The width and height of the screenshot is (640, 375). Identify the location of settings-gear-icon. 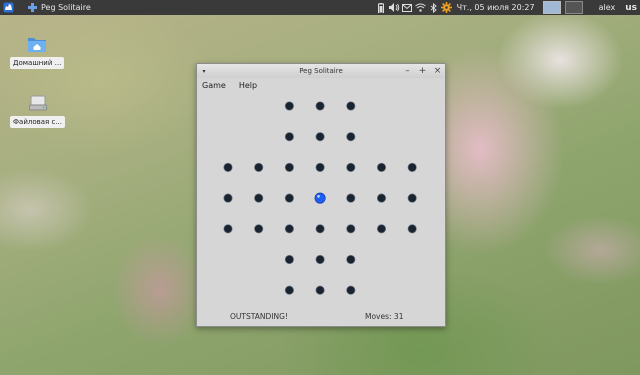
(446, 7).